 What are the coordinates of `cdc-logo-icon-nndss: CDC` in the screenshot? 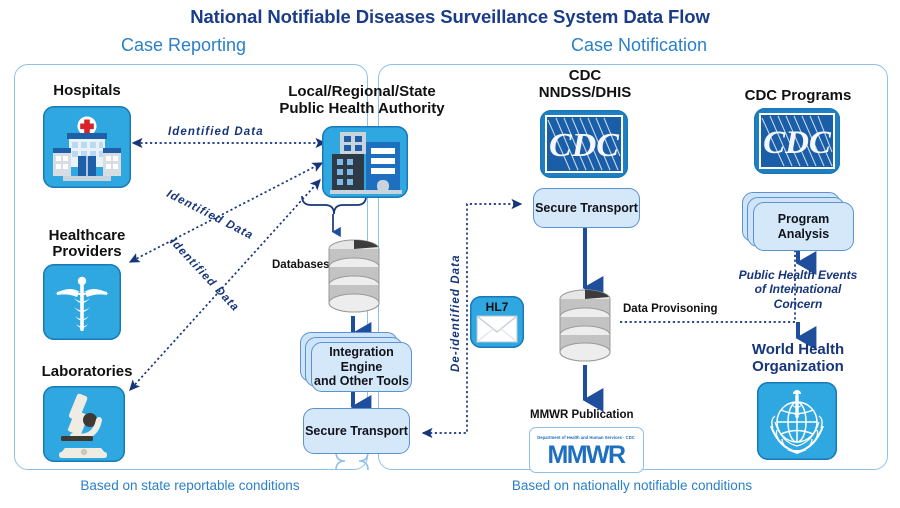 It's located at (584, 144).